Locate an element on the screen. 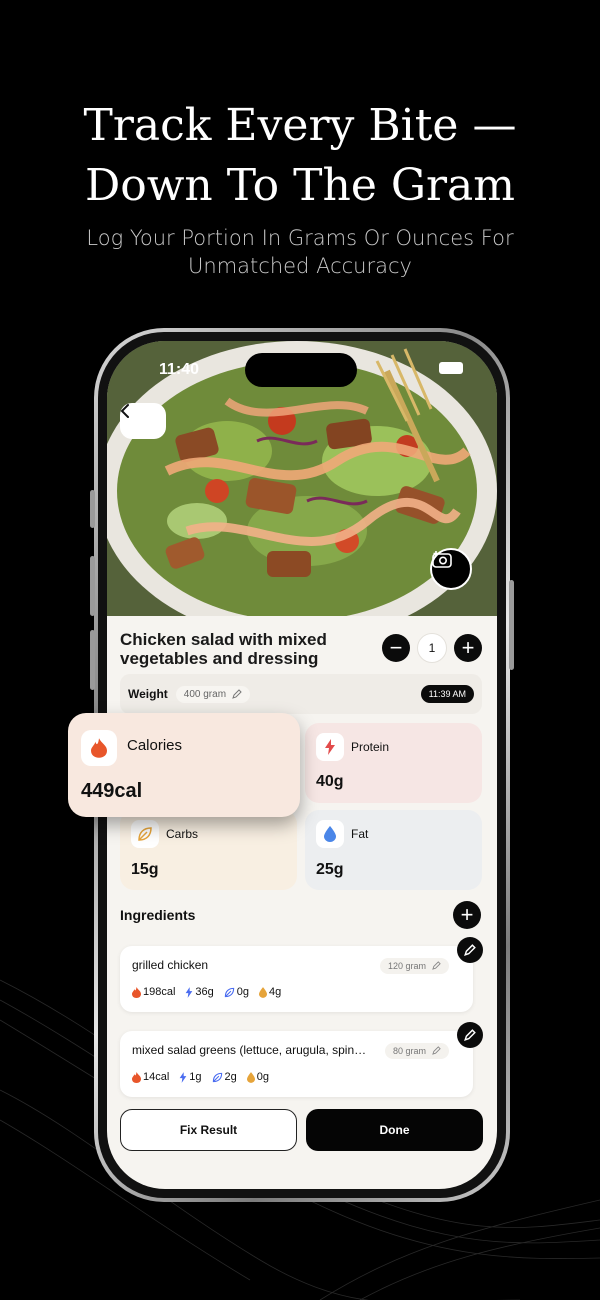 This screenshot has height=1300, width=600. protein-value: 40g is located at coordinates (330, 781).